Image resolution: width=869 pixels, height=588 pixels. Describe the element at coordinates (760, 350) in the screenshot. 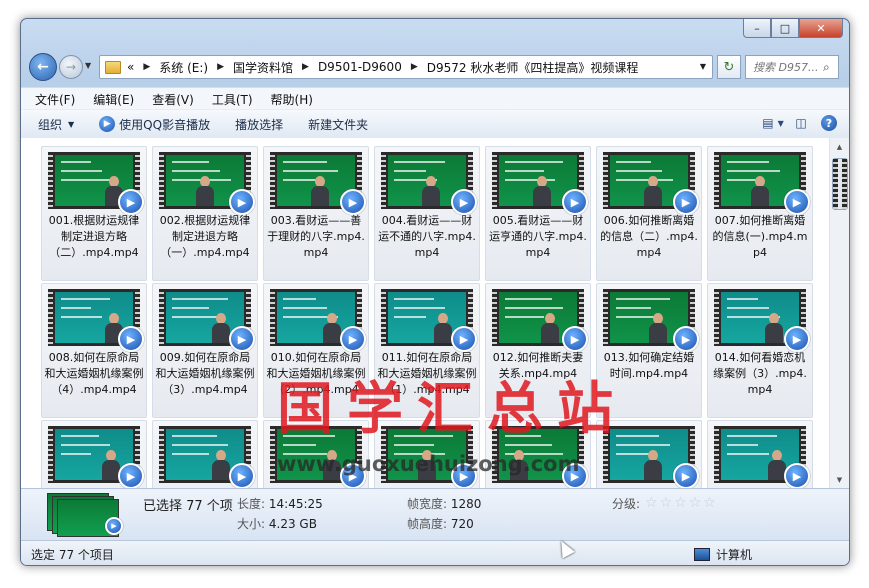

I see `file-tile: ▶ 014.如何看婚恋机缘案例（3）.mp4.mp4` at that location.